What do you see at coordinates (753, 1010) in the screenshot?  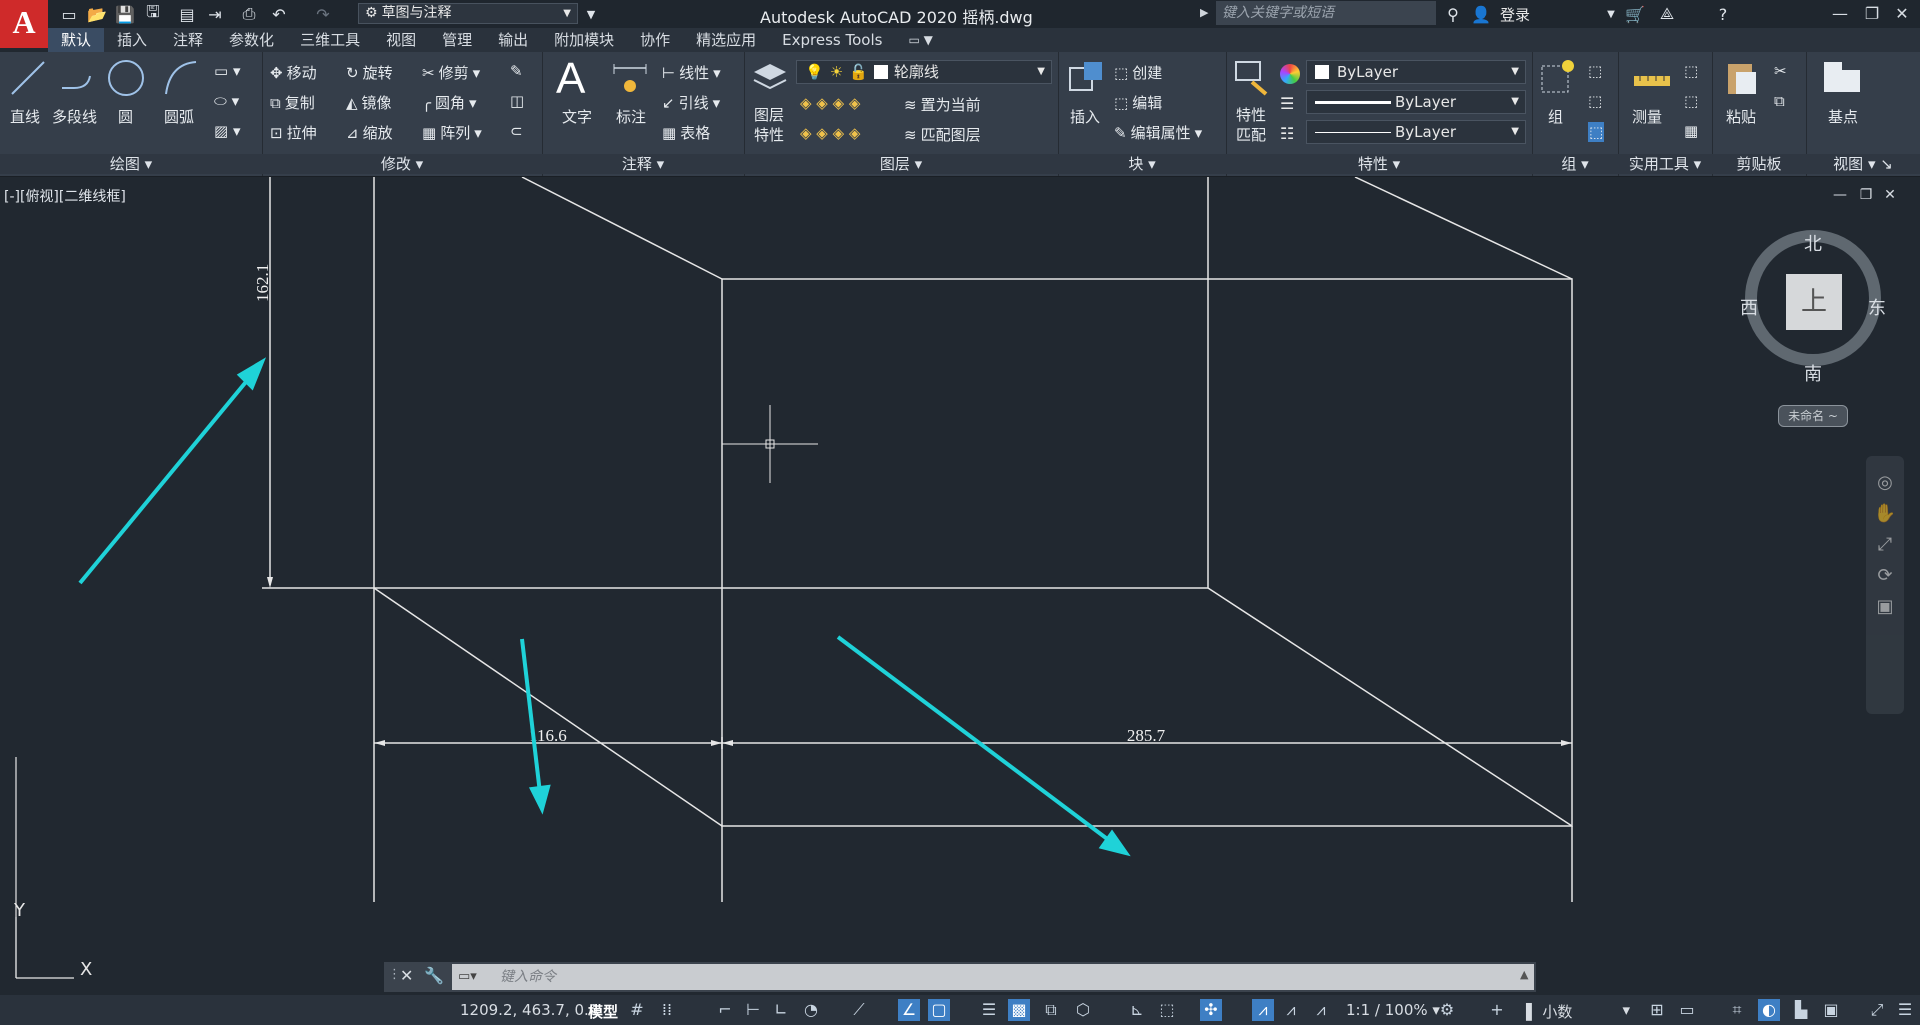 I see `dynamic-input-icon: ⊢` at bounding box center [753, 1010].